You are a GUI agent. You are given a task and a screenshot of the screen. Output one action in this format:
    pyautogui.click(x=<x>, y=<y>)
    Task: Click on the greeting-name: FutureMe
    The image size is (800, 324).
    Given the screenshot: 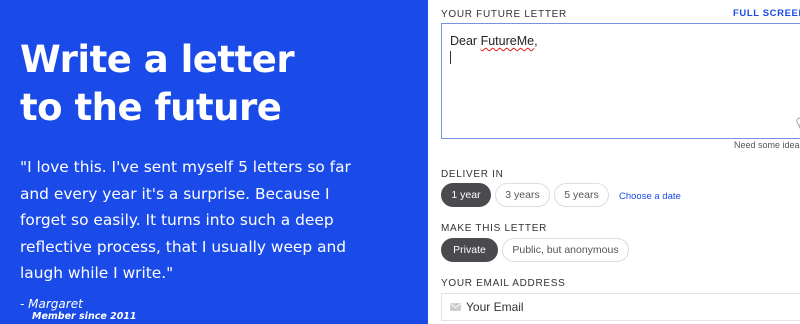 What is the action you would take?
    pyautogui.click(x=507, y=41)
    